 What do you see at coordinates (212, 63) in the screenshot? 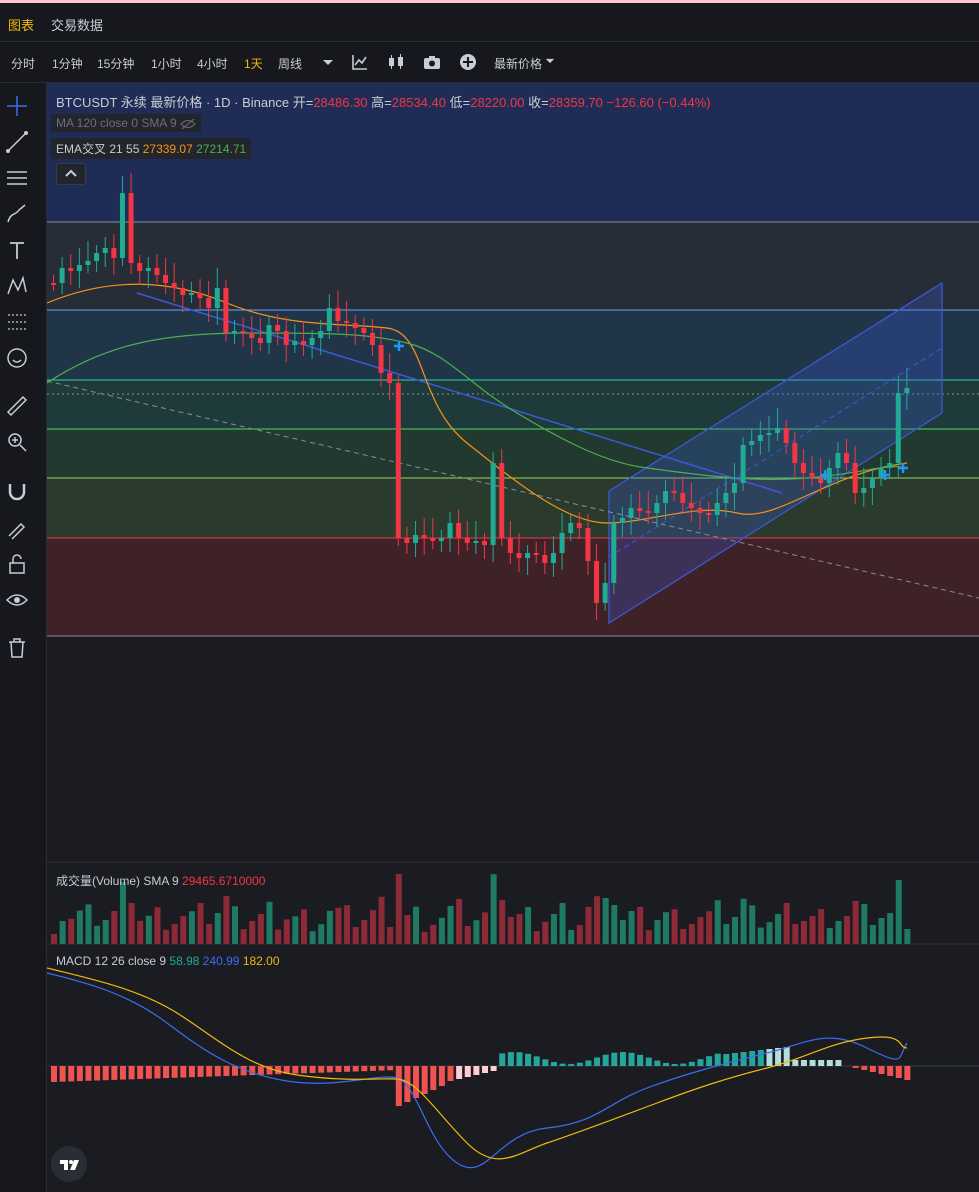
I see `interval-4h: 4小时` at bounding box center [212, 63].